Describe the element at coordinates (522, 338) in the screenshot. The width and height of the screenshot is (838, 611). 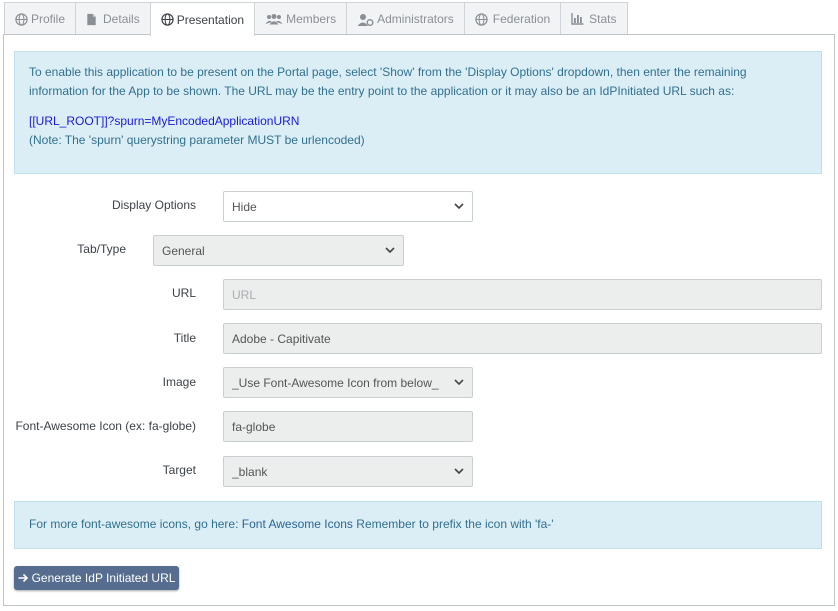
I see `title-input: Adobe - Capitivate` at that location.